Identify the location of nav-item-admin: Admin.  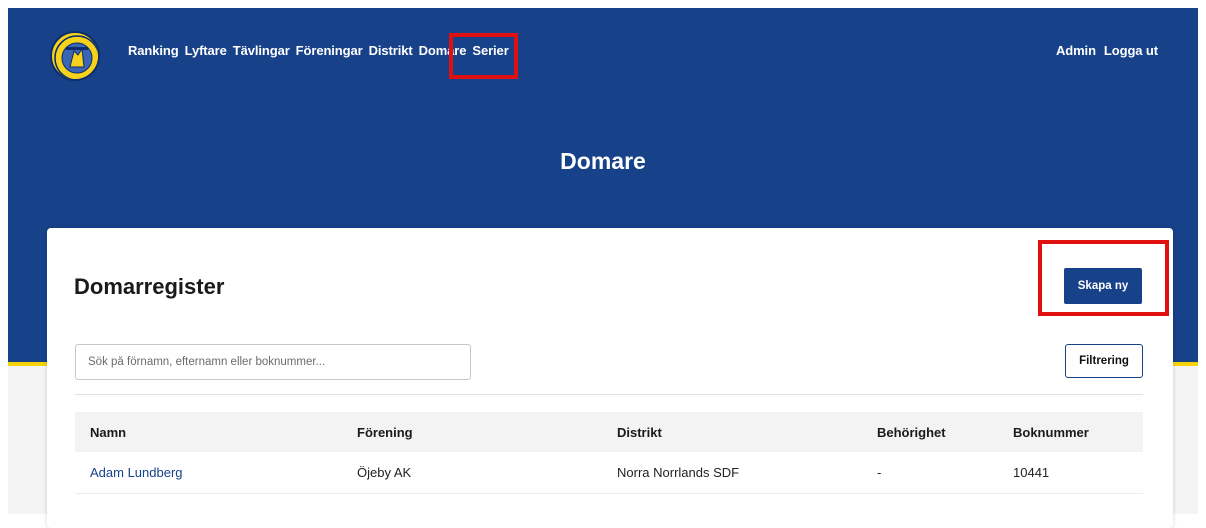
(1076, 50).